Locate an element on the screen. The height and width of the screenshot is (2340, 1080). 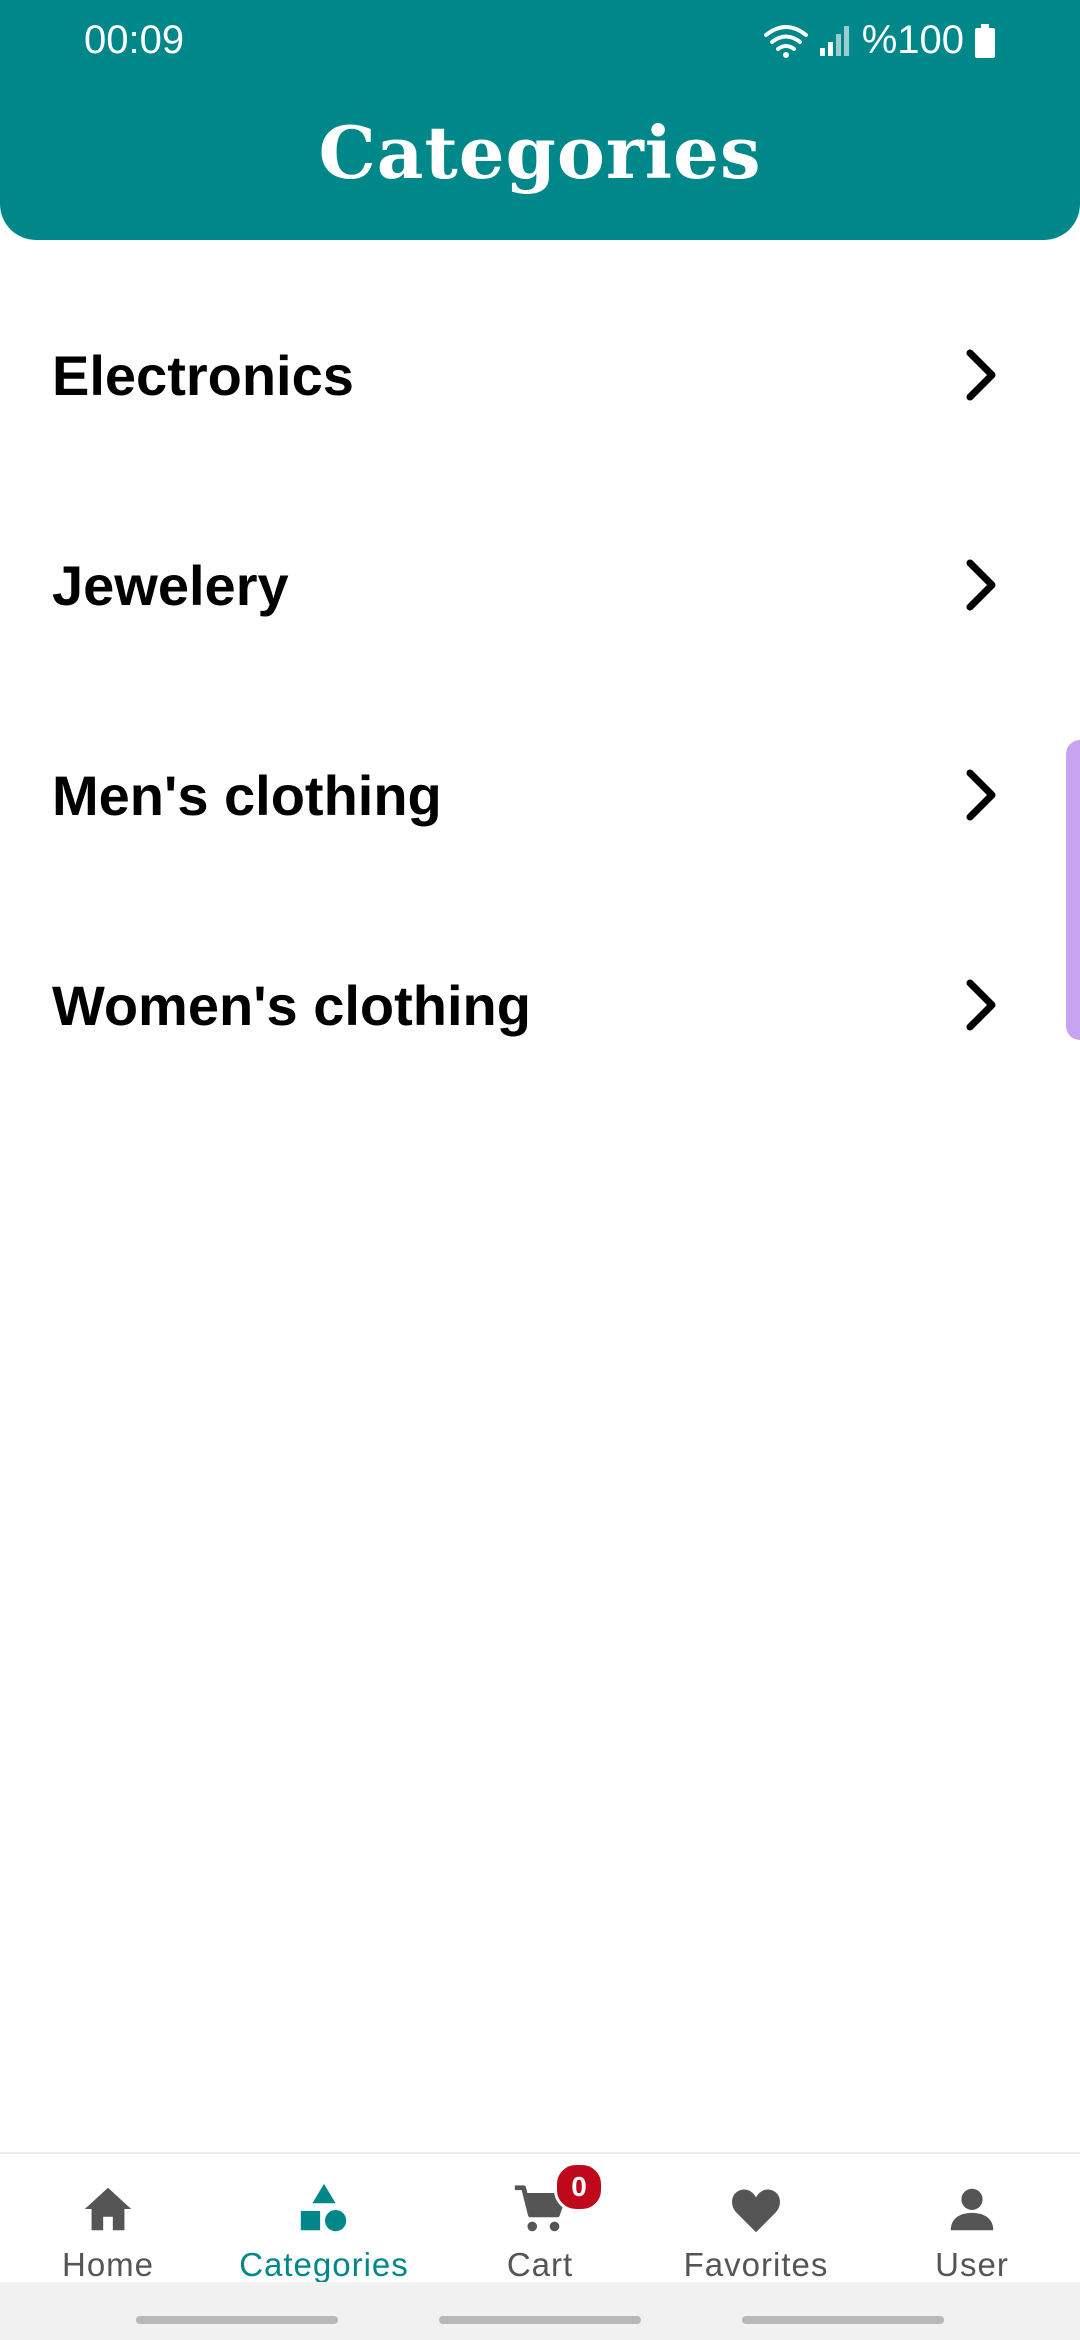
page-title: Categories is located at coordinates (540, 152).